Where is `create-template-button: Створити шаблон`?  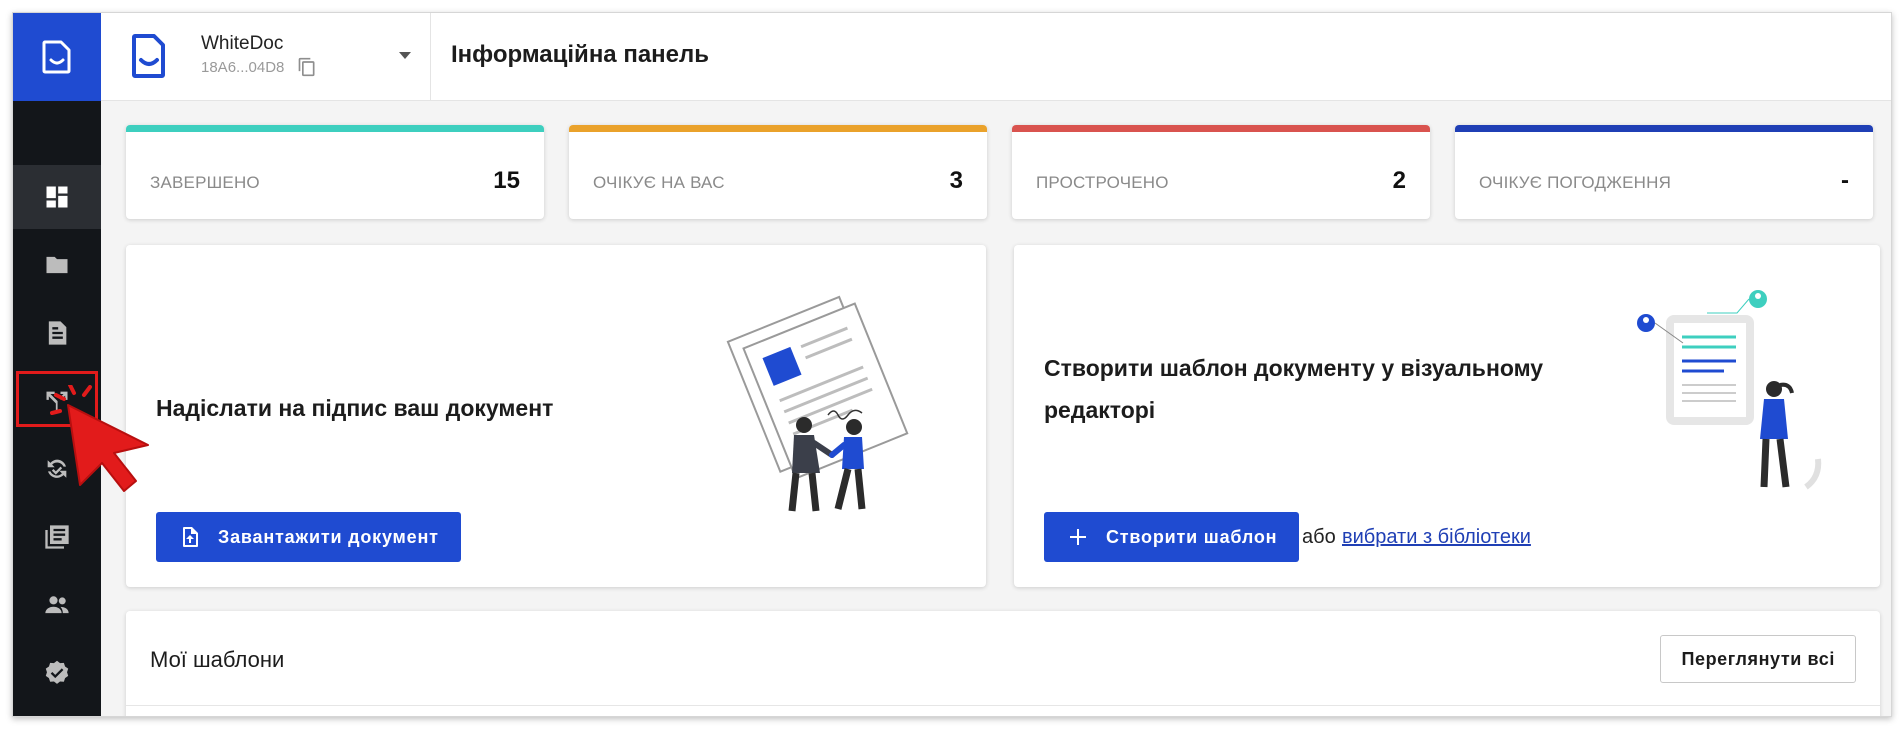
create-template-button: Створити шаблон is located at coordinates (1172, 537).